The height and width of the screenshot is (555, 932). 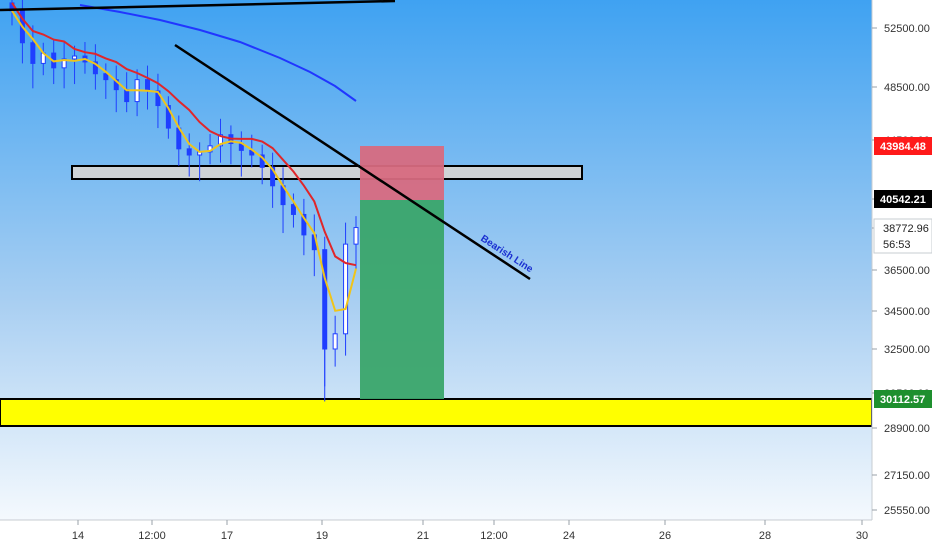 What do you see at coordinates (402, 173) in the screenshot?
I see `stop-loss-zone` at bounding box center [402, 173].